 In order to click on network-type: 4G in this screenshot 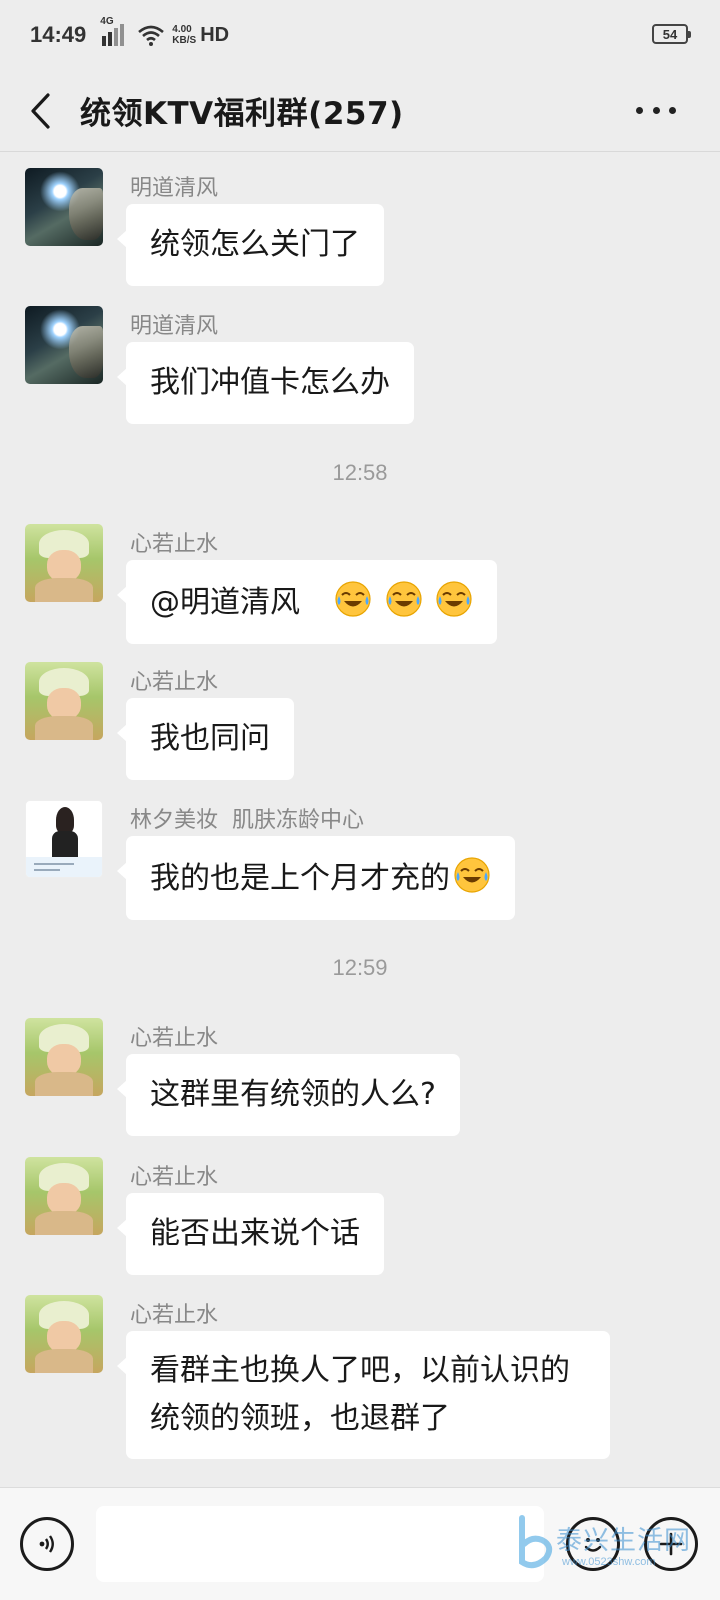, I will do `click(107, 21)`.